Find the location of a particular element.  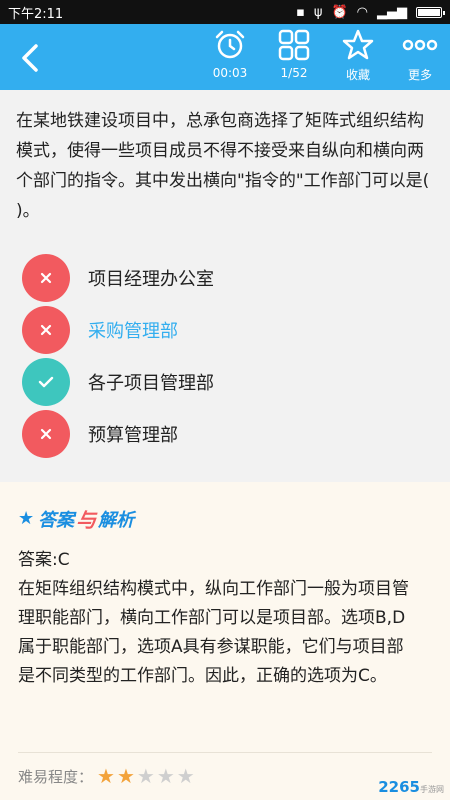

answer-line: 答案:C is located at coordinates (44, 560).